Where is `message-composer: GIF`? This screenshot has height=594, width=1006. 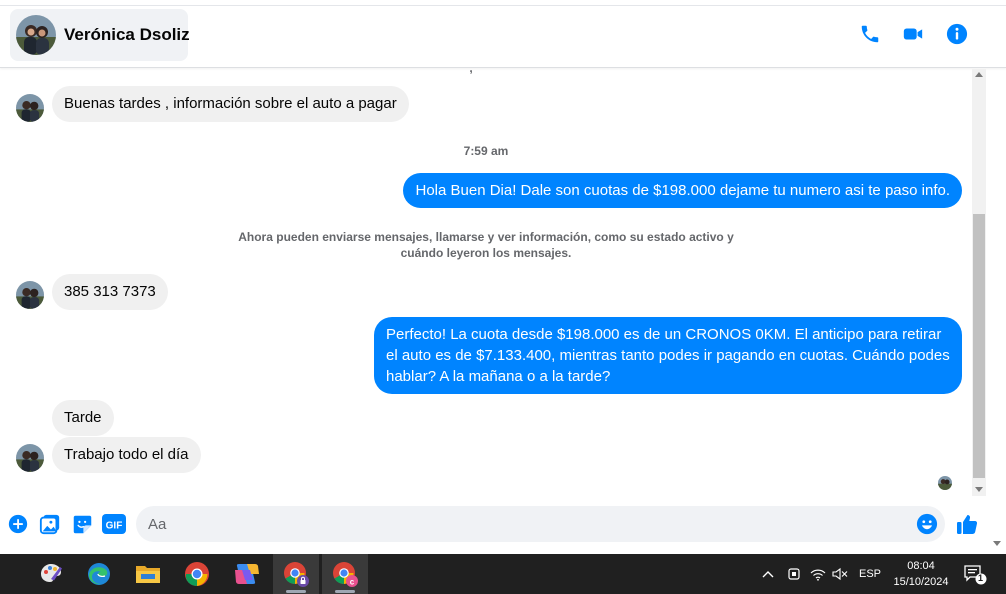 message-composer: GIF is located at coordinates (503, 525).